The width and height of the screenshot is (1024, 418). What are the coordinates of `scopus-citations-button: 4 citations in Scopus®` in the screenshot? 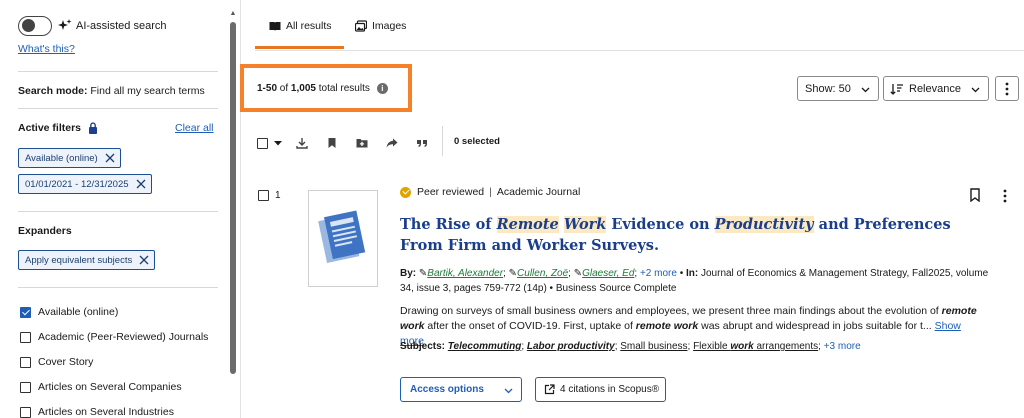 It's located at (600, 389).